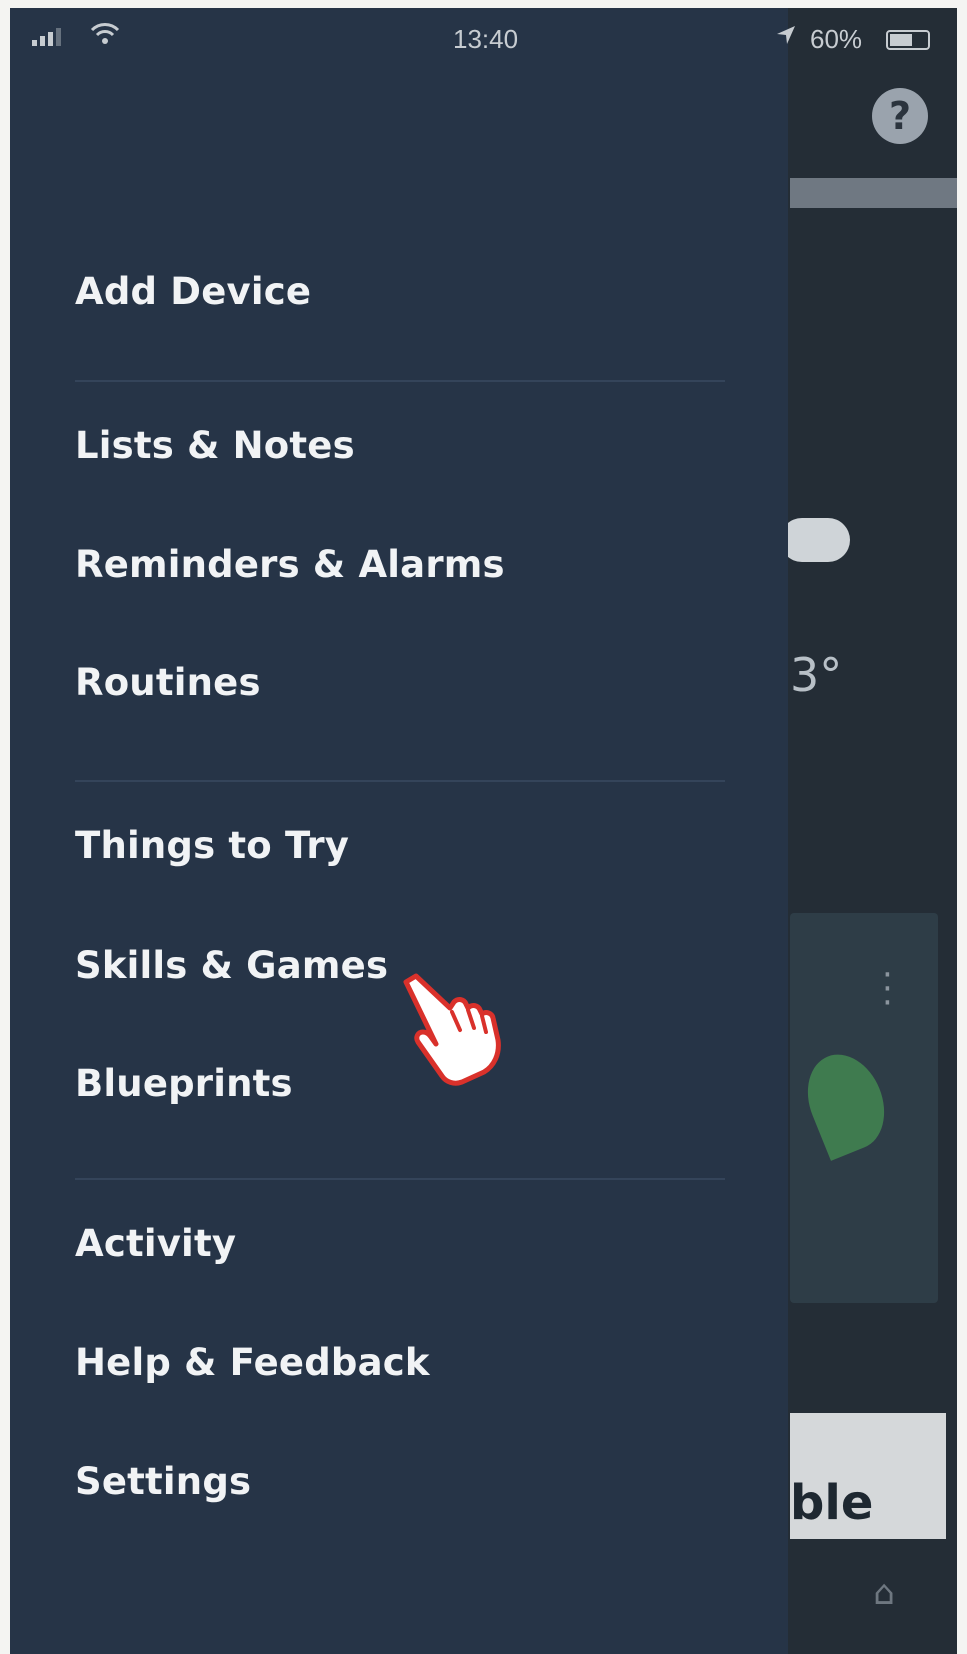 This screenshot has width=967, height=1654. Describe the element at coordinates (816, 675) in the screenshot. I see `background-temperature: 3°` at that location.